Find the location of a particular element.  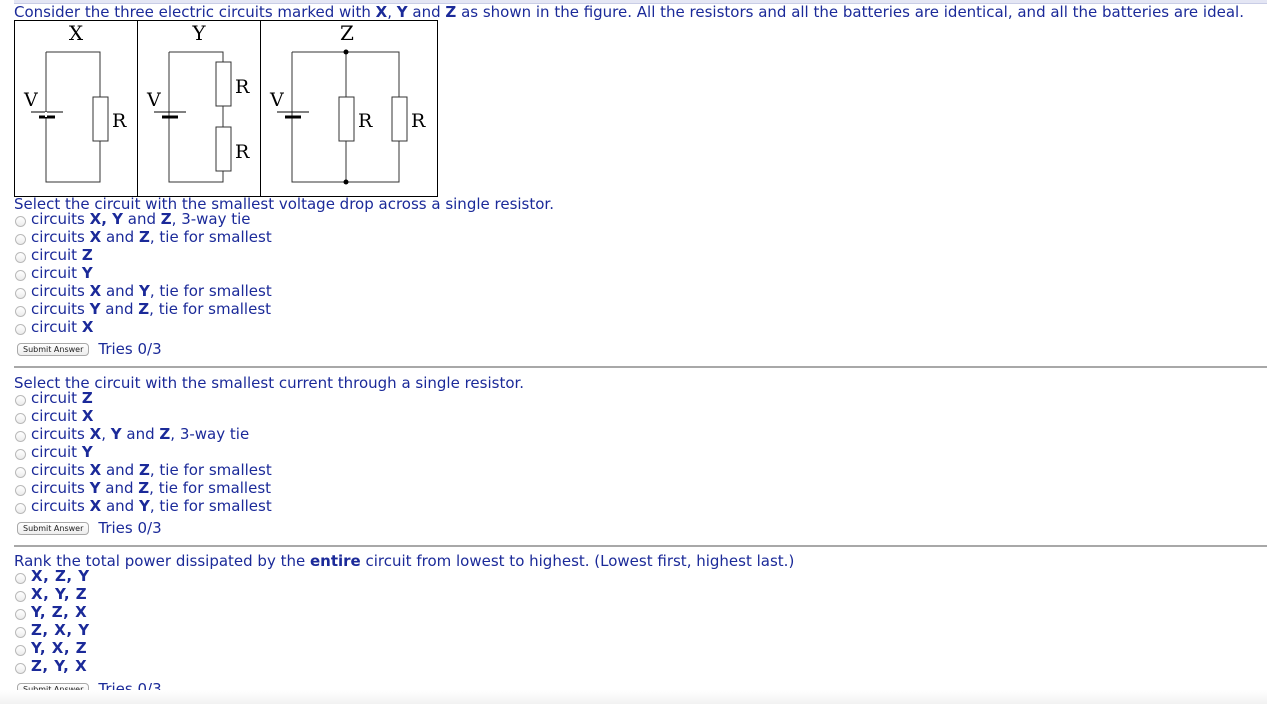

circuit-y: Y R R V is located at coordinates (198, 102).